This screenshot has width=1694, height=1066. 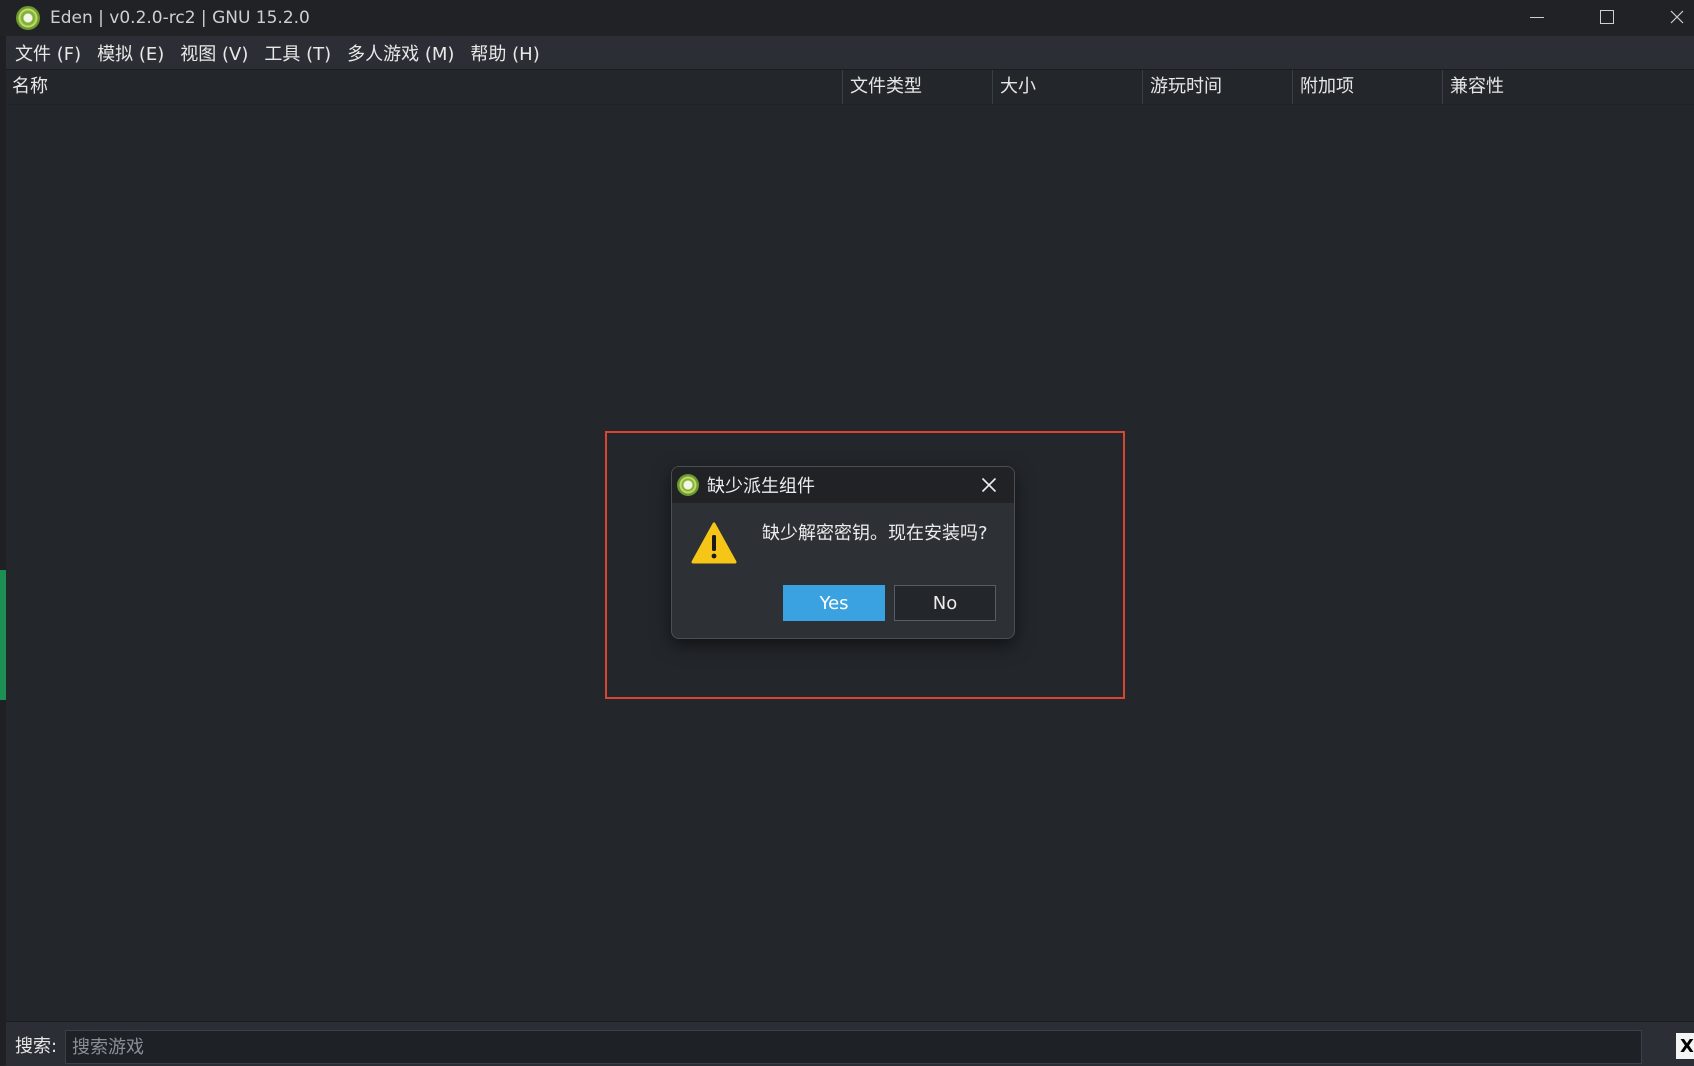 I want to click on column-header-compatibility: 兼容性, so click(x=1474, y=87).